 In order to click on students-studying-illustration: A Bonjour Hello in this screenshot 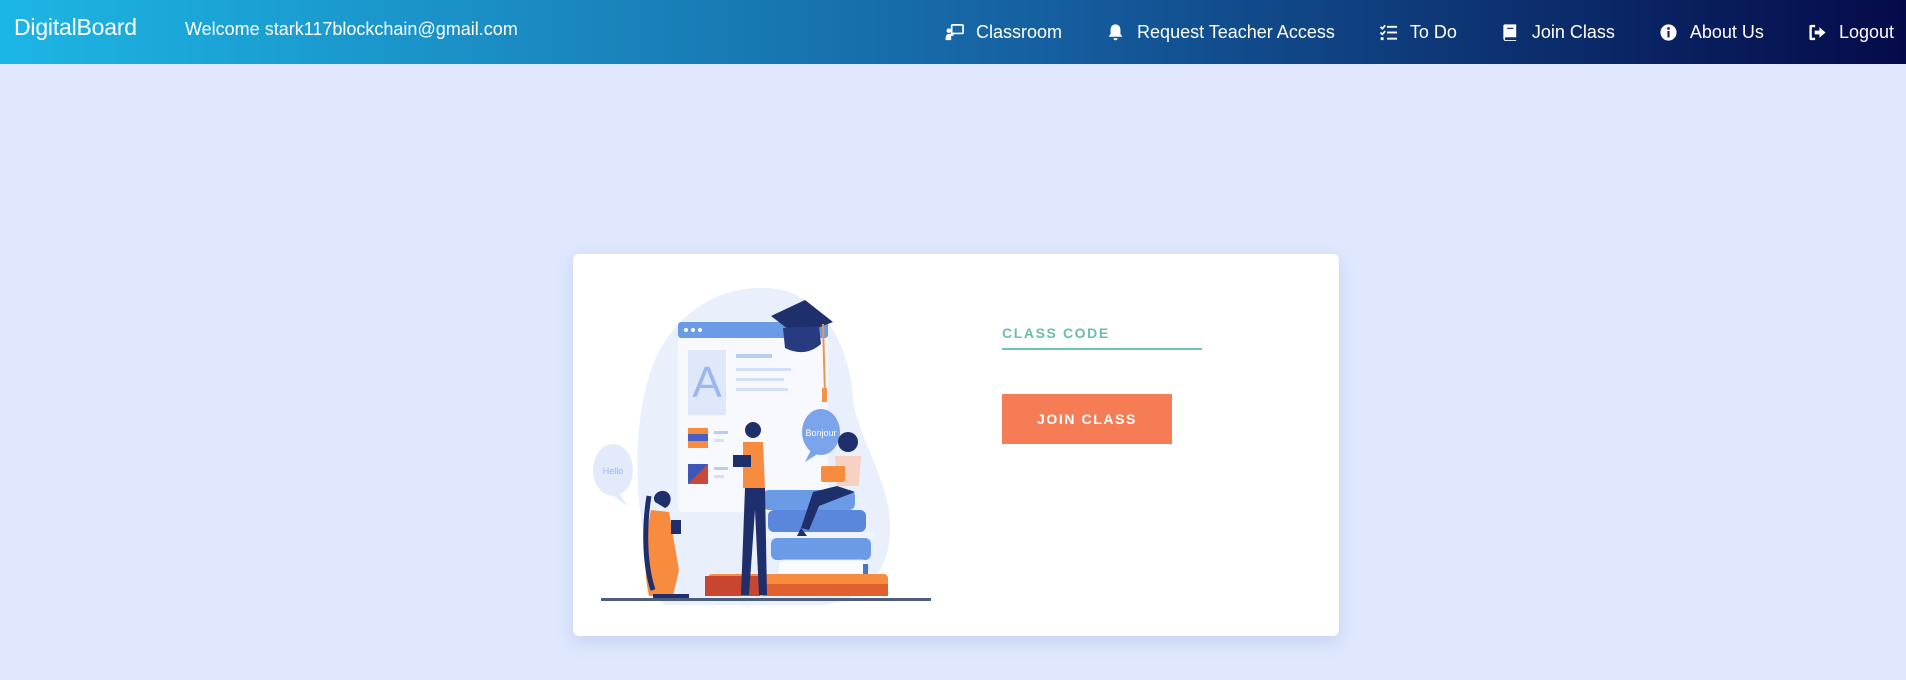, I will do `click(762, 446)`.